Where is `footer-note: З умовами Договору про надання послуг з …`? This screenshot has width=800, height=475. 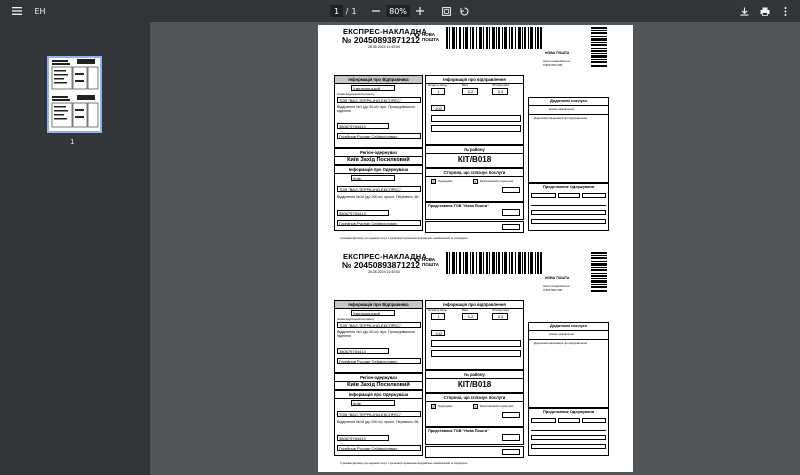 footer-note: З умовами Договору про надання послуг з … is located at coordinates (404, 238).